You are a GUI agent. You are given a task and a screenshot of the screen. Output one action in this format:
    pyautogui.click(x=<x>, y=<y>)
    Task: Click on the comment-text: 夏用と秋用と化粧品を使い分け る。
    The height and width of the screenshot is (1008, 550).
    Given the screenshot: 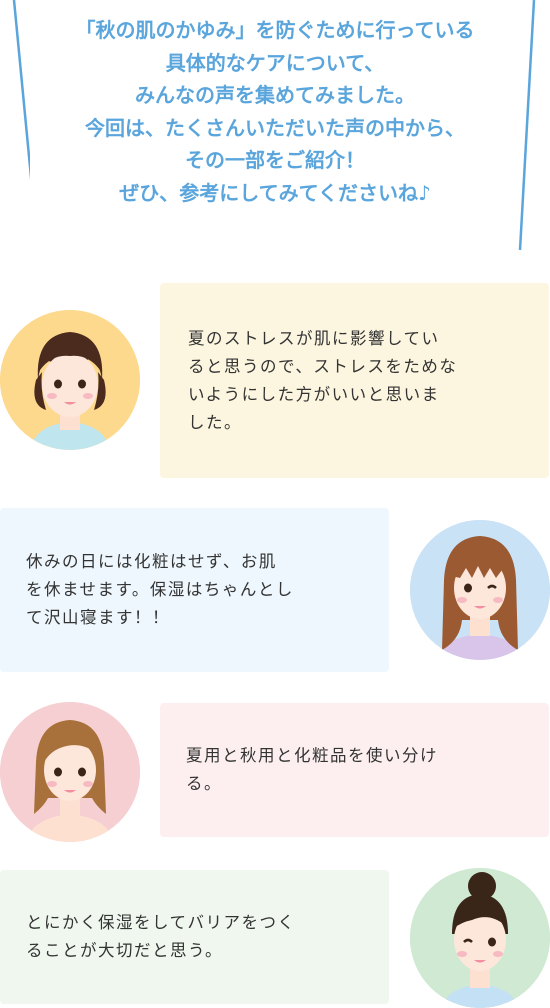 What is the action you would take?
    pyautogui.click(x=312, y=769)
    